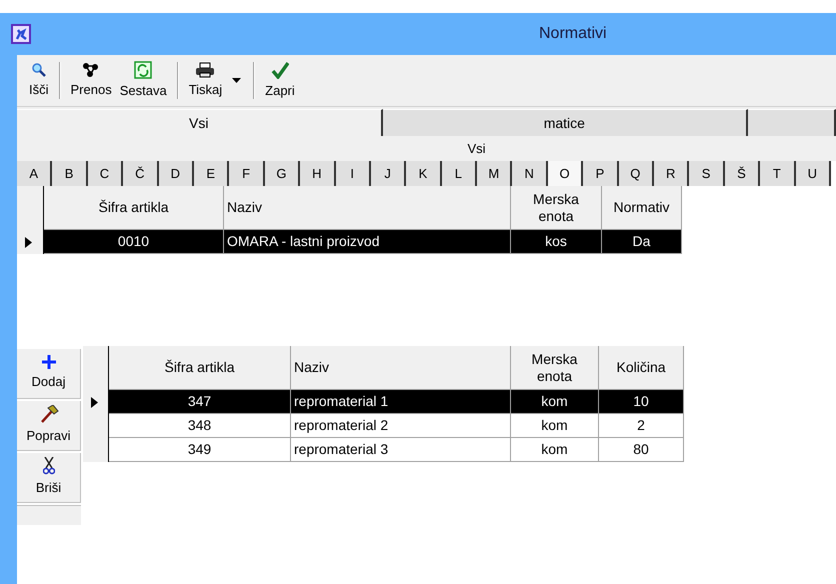  Describe the element at coordinates (21, 34) in the screenshot. I see `app-icon` at that location.